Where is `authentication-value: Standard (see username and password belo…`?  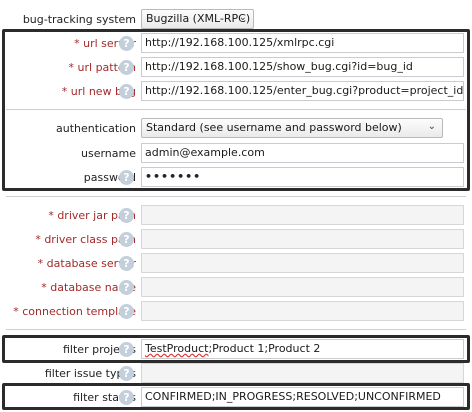 authentication-value: Standard (see username and password belo… is located at coordinates (274, 127).